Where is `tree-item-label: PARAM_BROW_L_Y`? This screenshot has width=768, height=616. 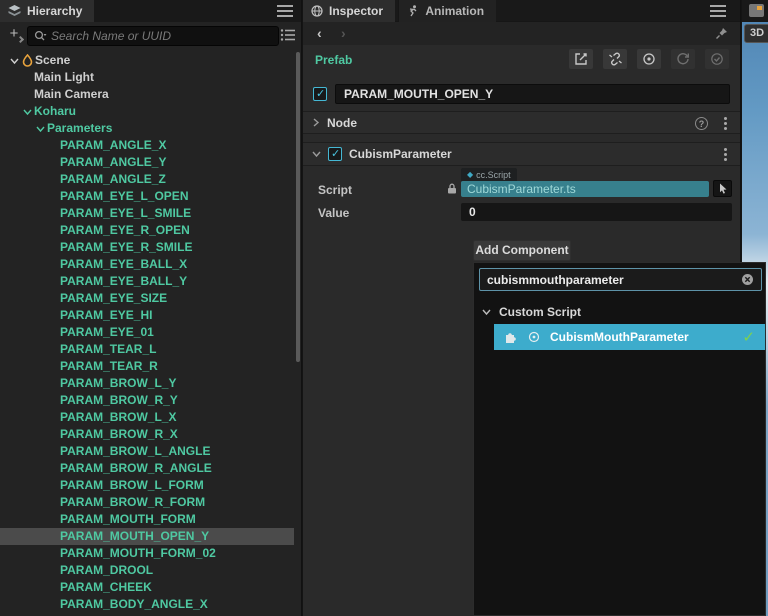
tree-item-label: PARAM_BROW_L_Y is located at coordinates (118, 383).